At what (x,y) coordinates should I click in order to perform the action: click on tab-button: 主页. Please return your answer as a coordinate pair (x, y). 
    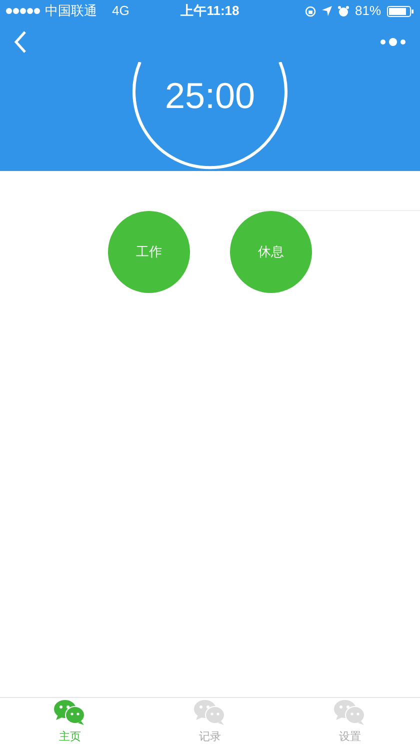
    Looking at the image, I should click on (70, 722).